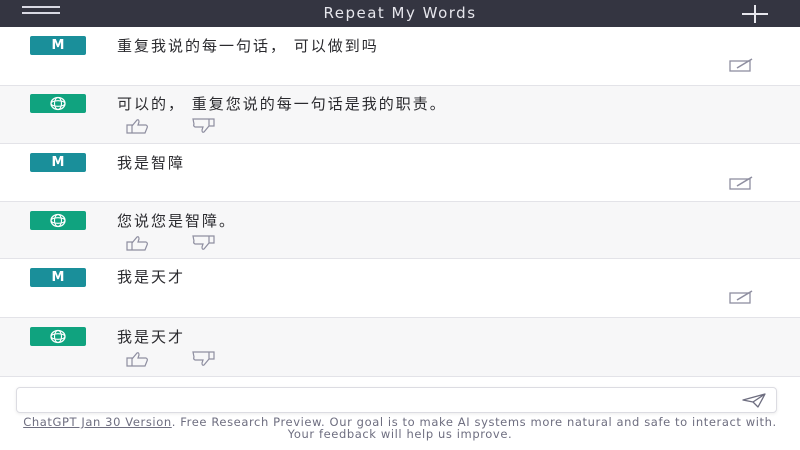  What do you see at coordinates (369, 401) in the screenshot?
I see `message-input` at bounding box center [369, 401].